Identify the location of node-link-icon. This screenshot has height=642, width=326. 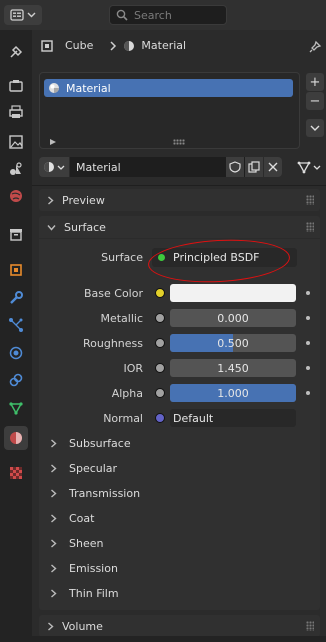
(304, 167).